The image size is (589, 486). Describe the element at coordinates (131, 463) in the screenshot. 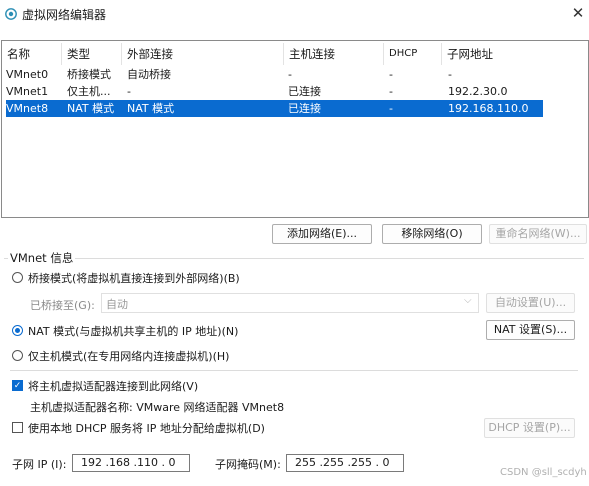

I see `subnet-ip-input: 192 .168 .110 . 0` at that location.